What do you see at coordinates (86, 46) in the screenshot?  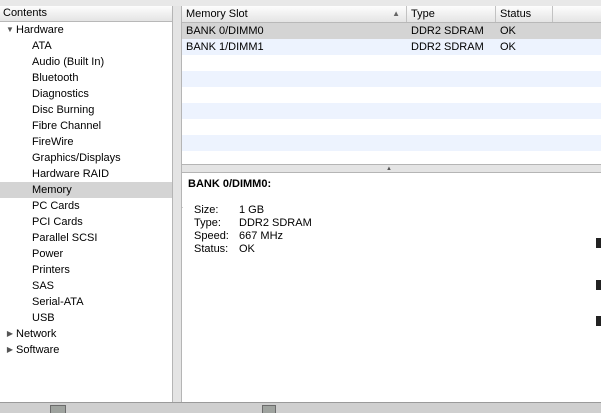 I see `sidebar-item-ata: ATA` at bounding box center [86, 46].